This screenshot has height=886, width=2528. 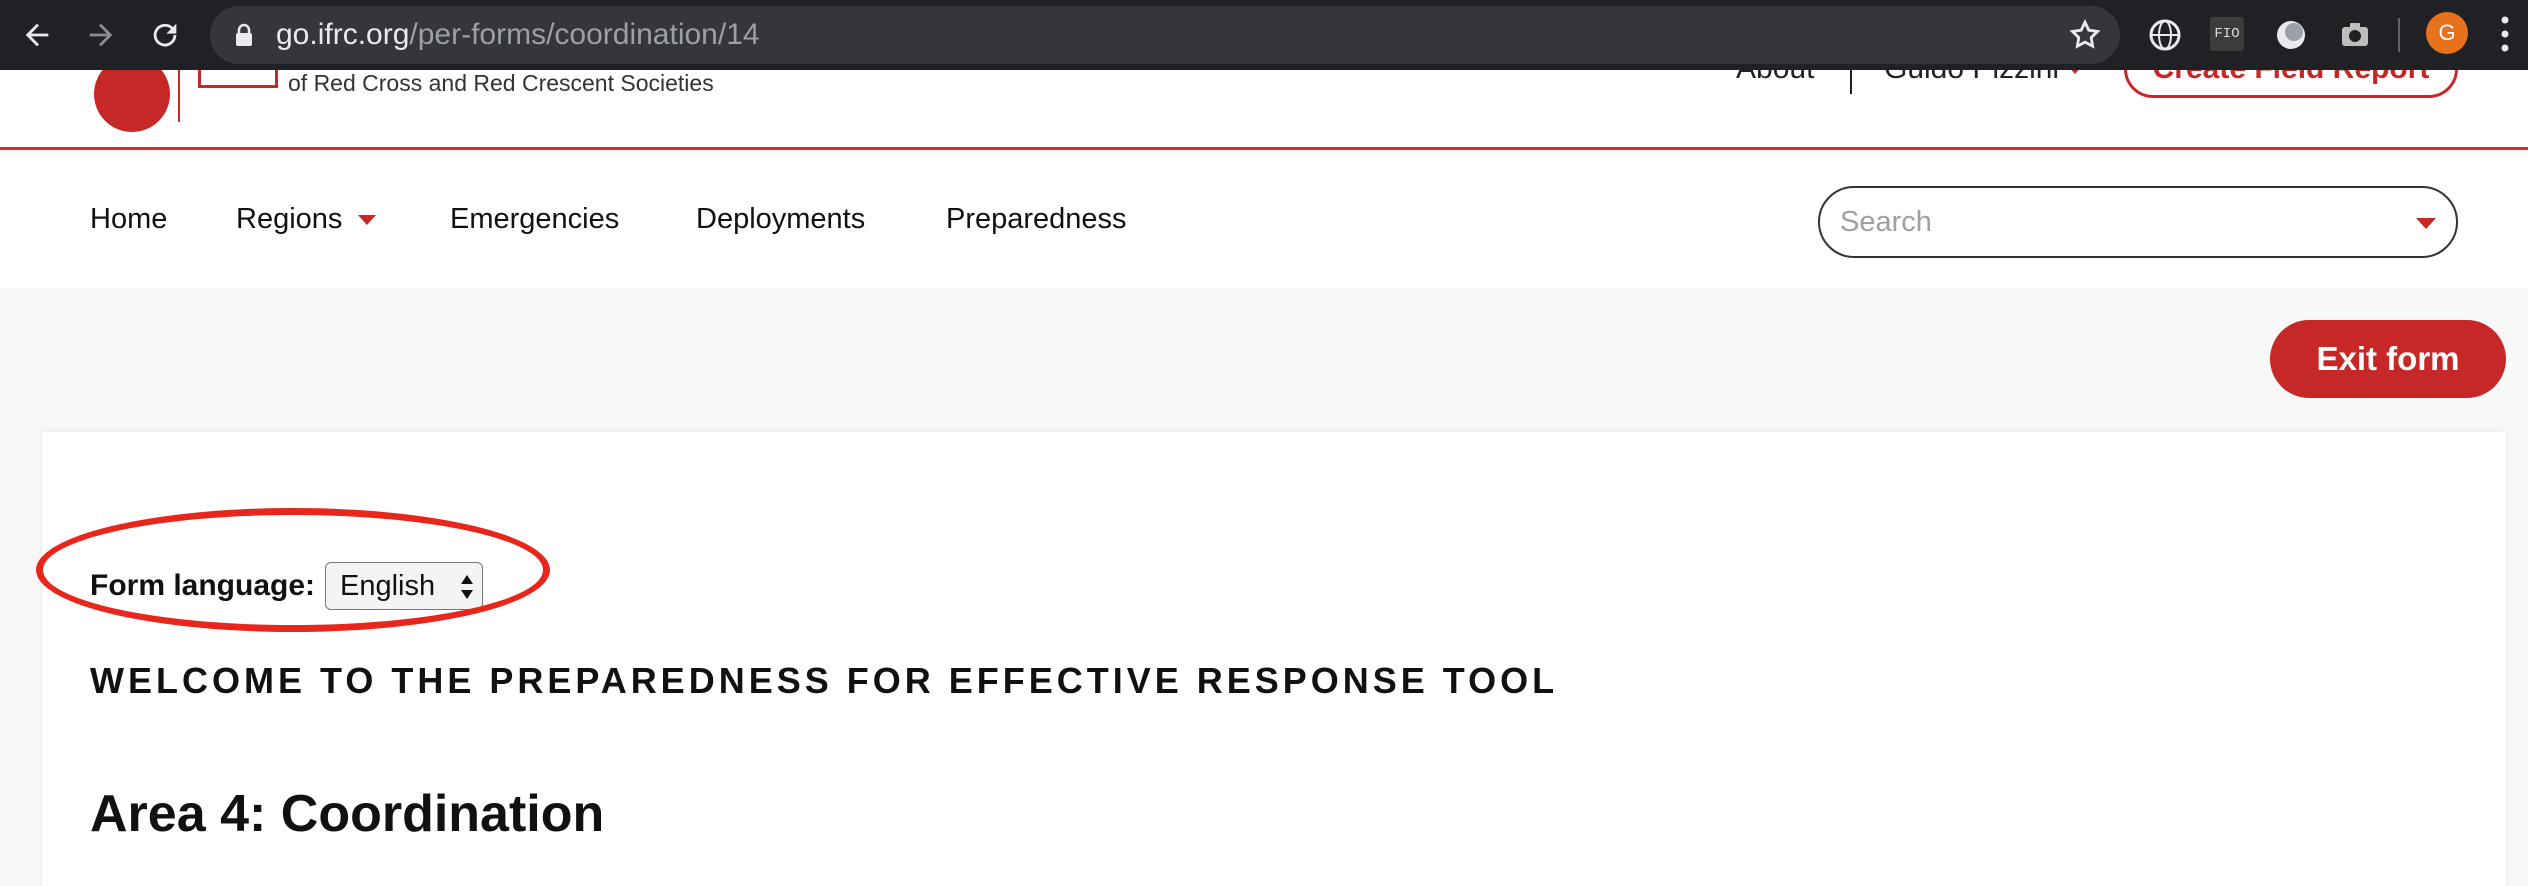 I want to click on extension-fio-icon: FIO, so click(x=2227, y=34).